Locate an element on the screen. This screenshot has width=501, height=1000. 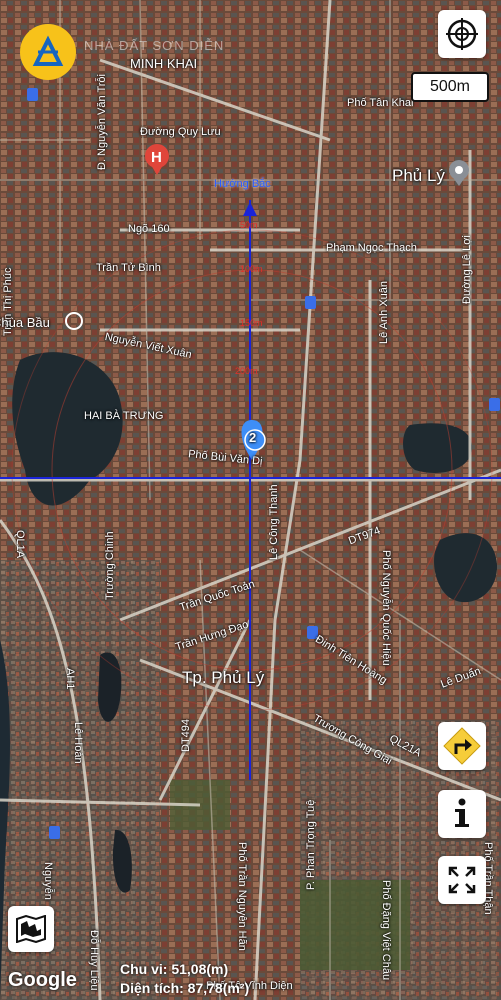
label-pham-ngoc-thach: Phạm Ngọc Thạch is located at coordinates (371, 248).